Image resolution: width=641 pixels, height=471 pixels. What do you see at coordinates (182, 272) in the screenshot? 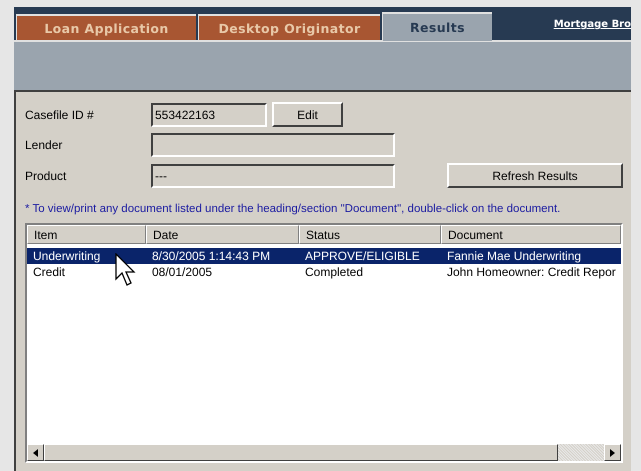
I see `table-cell-text: 08/01/2005` at bounding box center [182, 272].